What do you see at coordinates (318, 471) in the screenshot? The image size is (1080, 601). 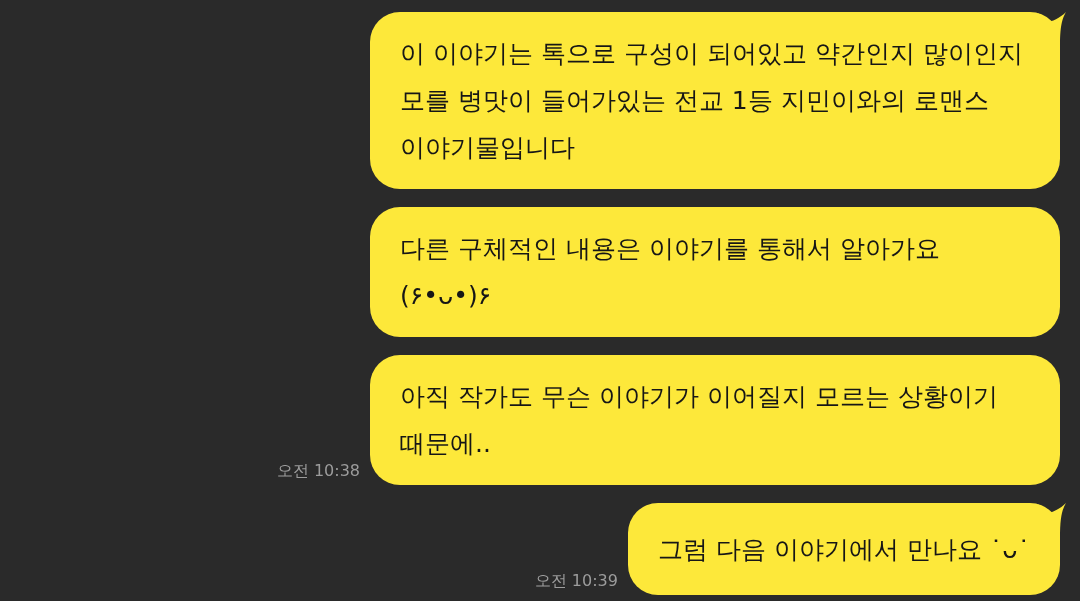 I see `message-time: 오전 10:38` at bounding box center [318, 471].